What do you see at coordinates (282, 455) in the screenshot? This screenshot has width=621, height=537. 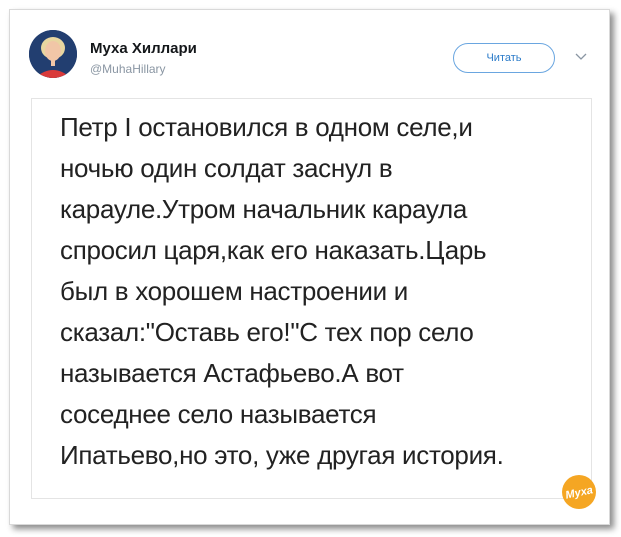 I see `tweet-text-line: Ипатьево,но это, уже другая история.` at bounding box center [282, 455].